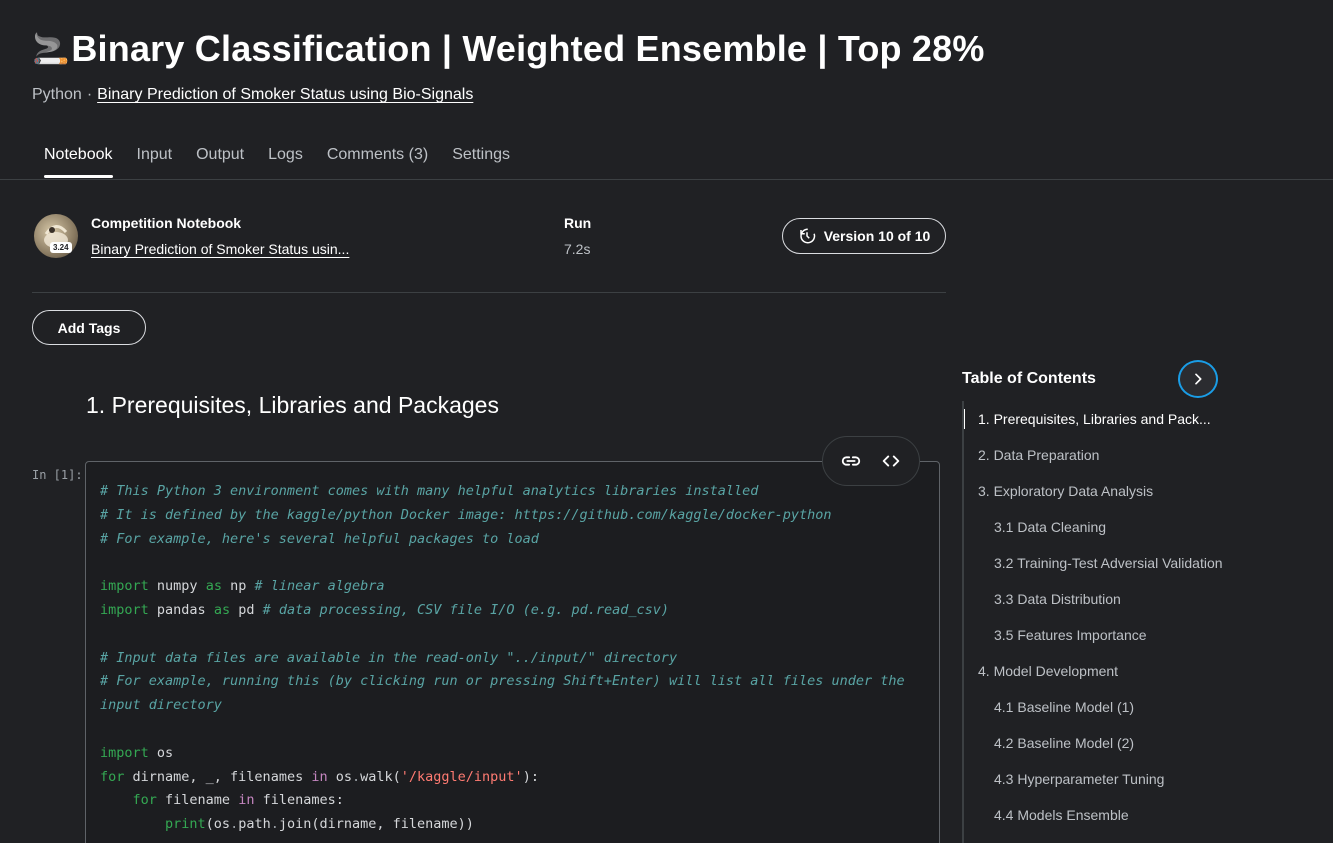 The width and height of the screenshot is (1333, 843). I want to click on code-toggle-icon, so click(891, 461).